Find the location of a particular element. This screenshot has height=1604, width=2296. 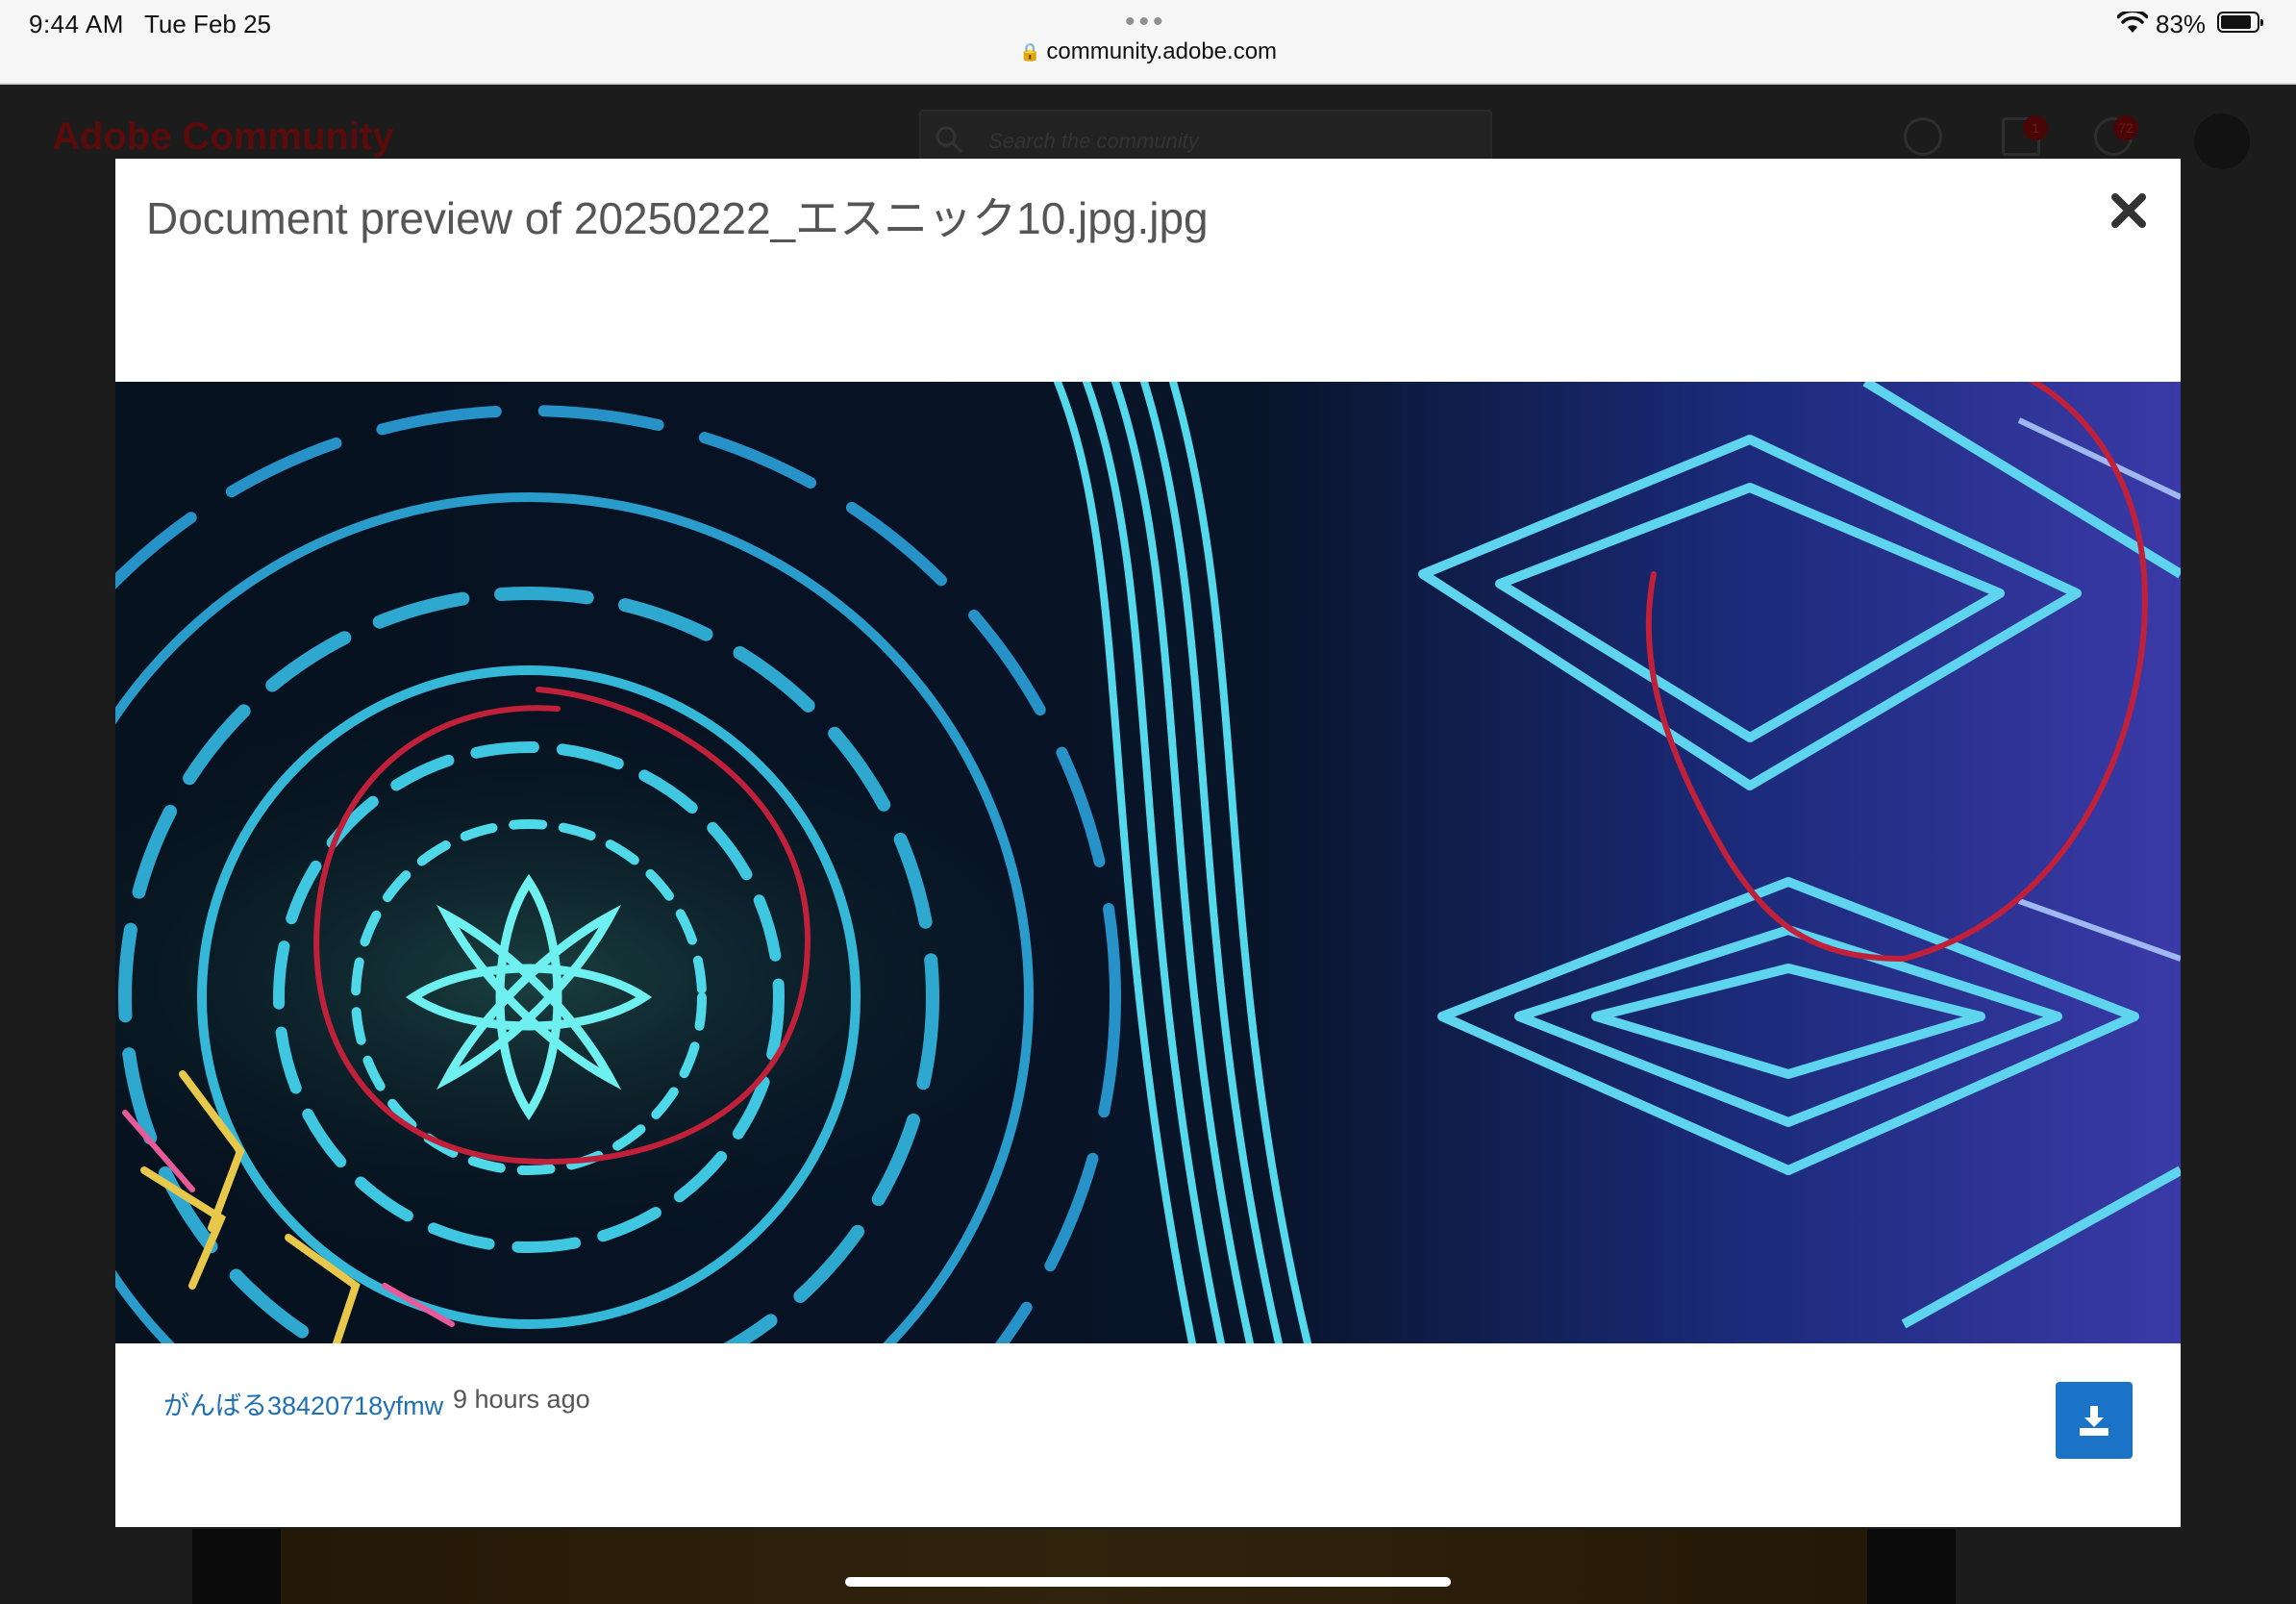

search-placeholder: Search the community is located at coordinates (1093, 141).